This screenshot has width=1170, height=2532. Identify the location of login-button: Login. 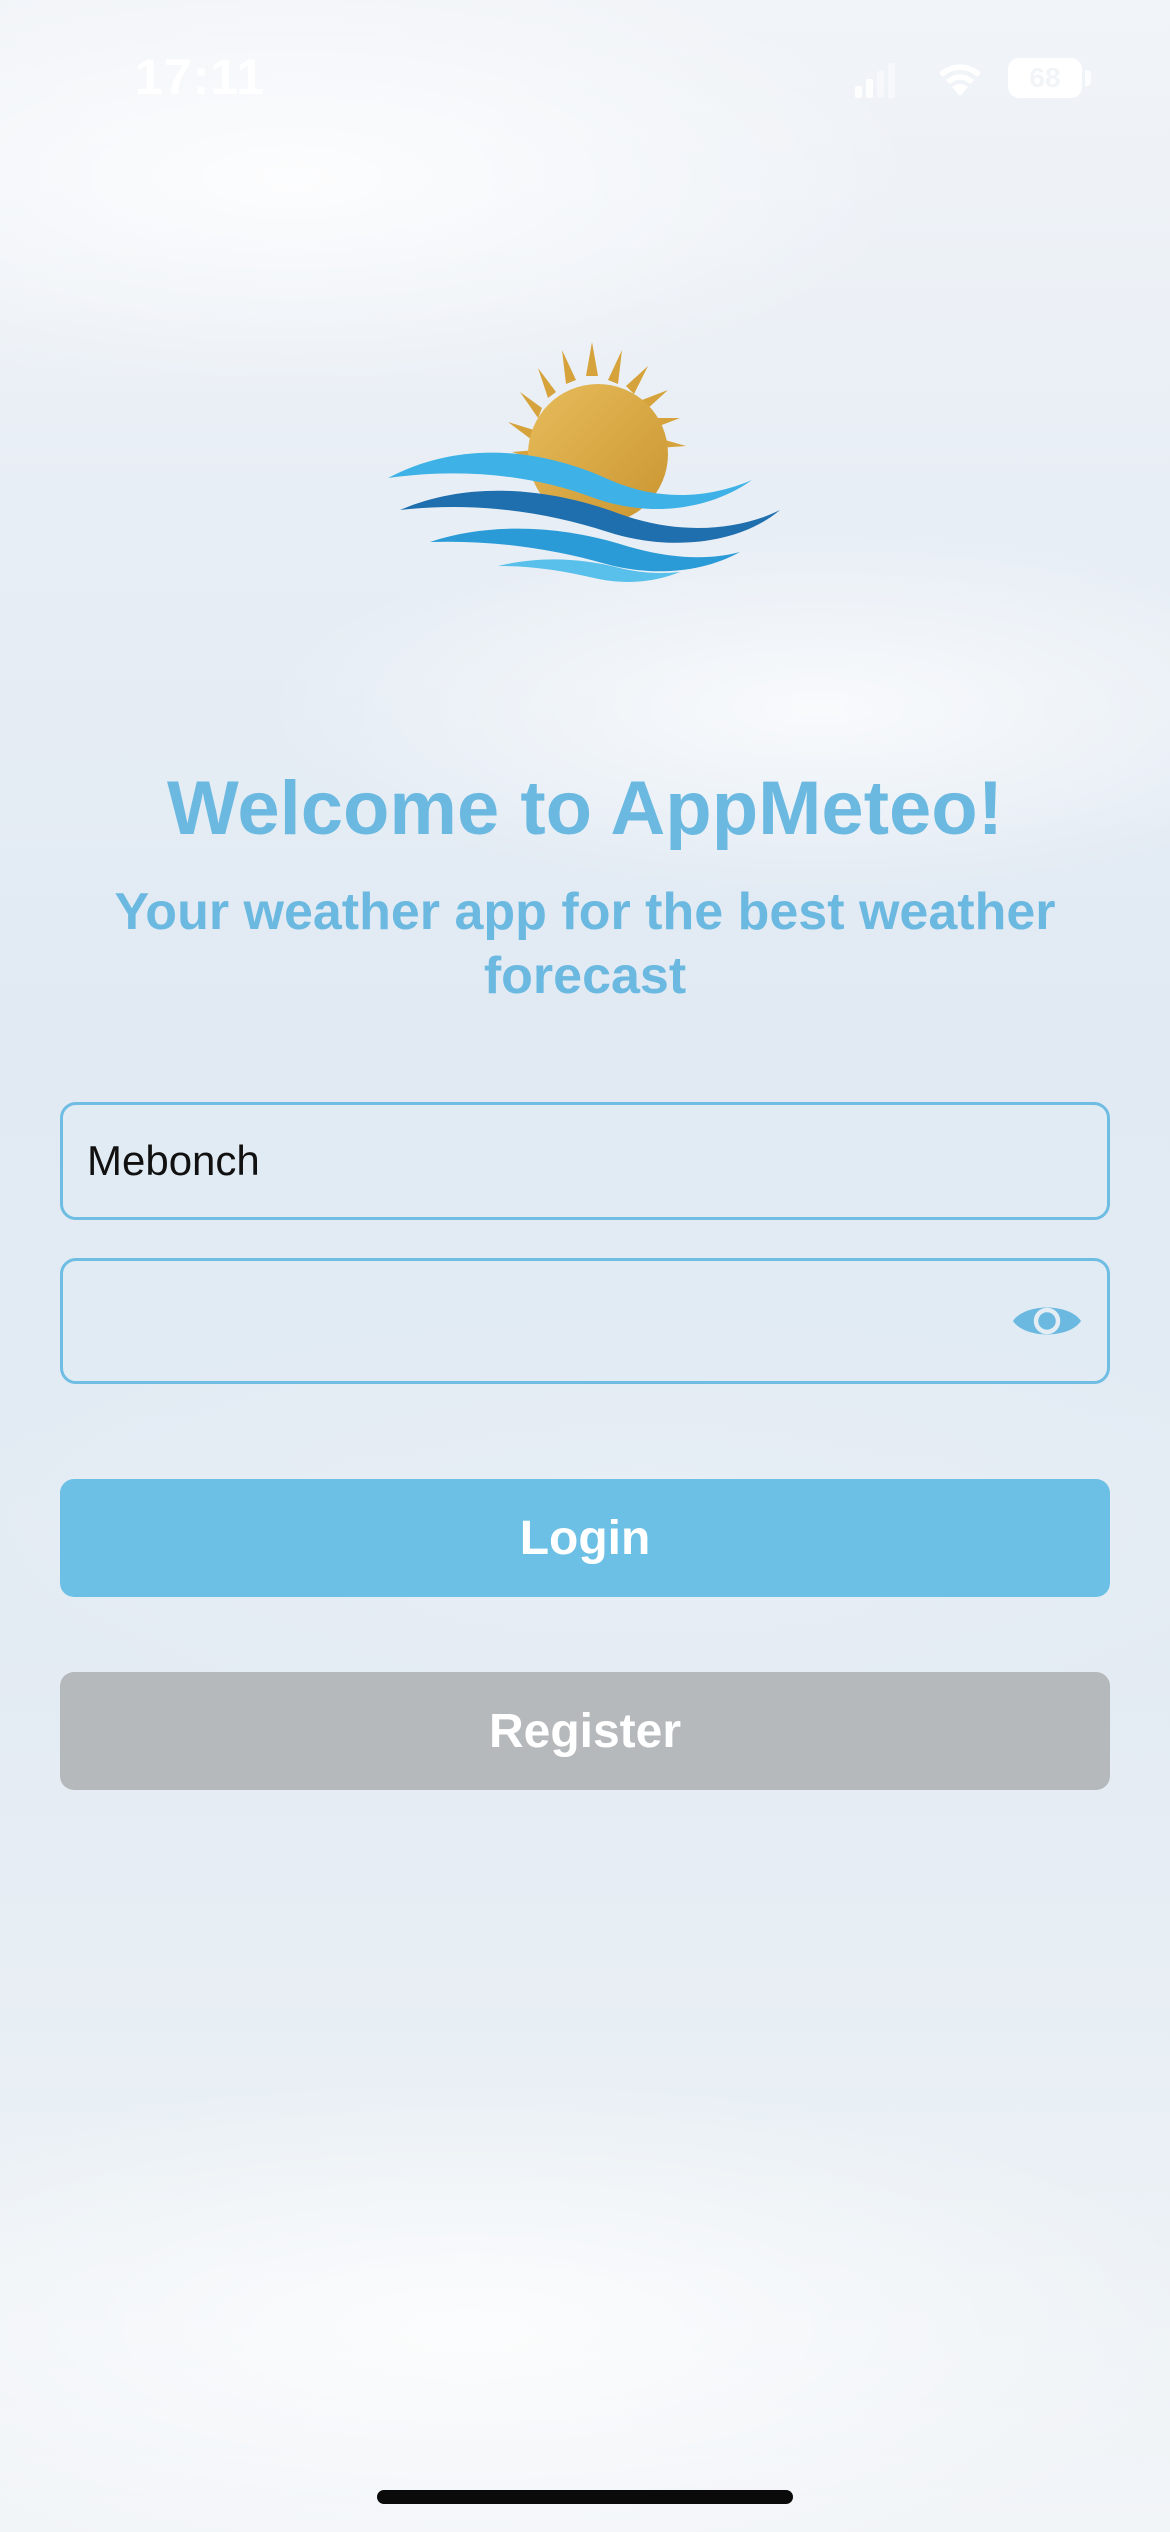
(585, 1538).